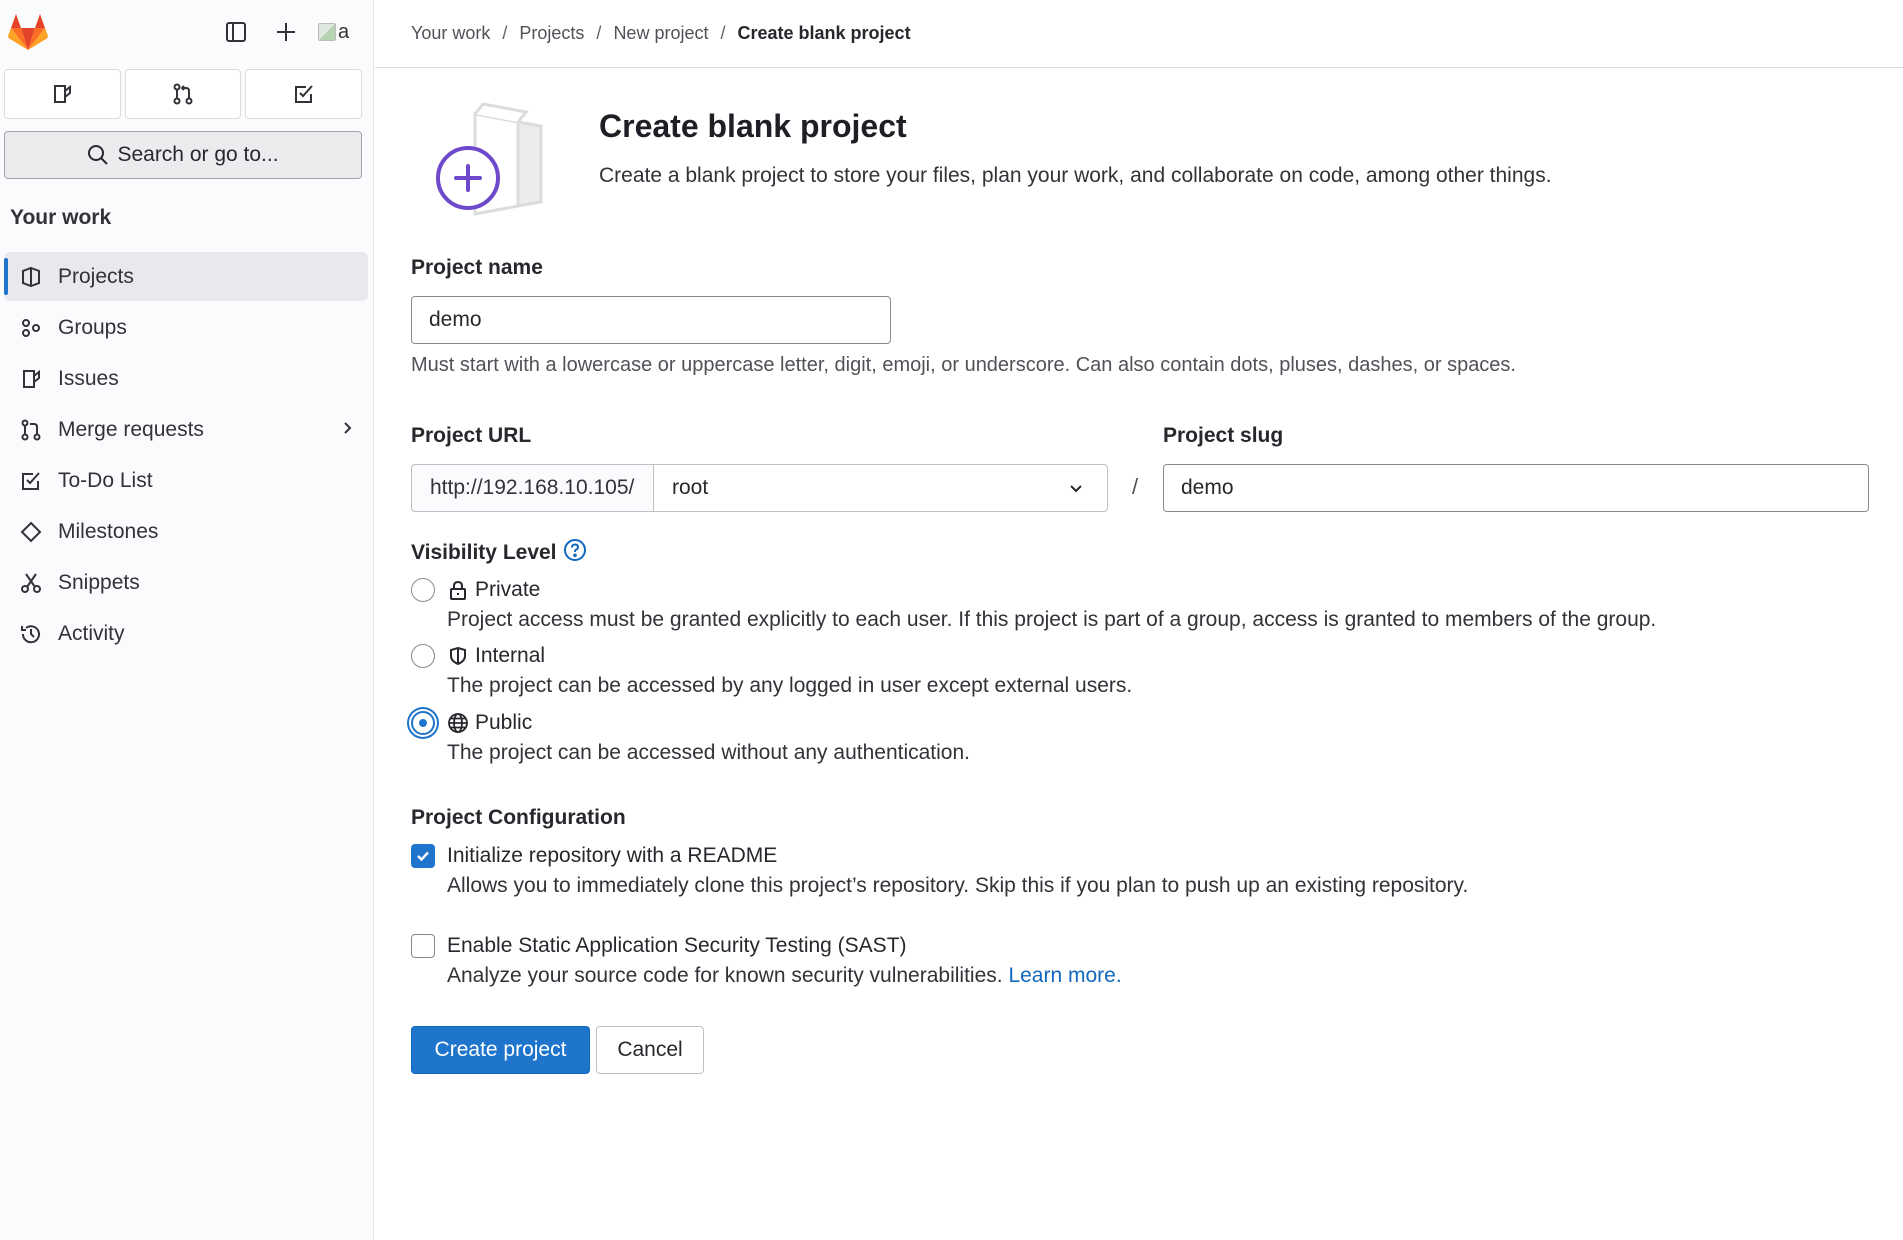 The height and width of the screenshot is (1240, 1903). What do you see at coordinates (187, 32) in the screenshot?
I see `sidebar-header: a` at bounding box center [187, 32].